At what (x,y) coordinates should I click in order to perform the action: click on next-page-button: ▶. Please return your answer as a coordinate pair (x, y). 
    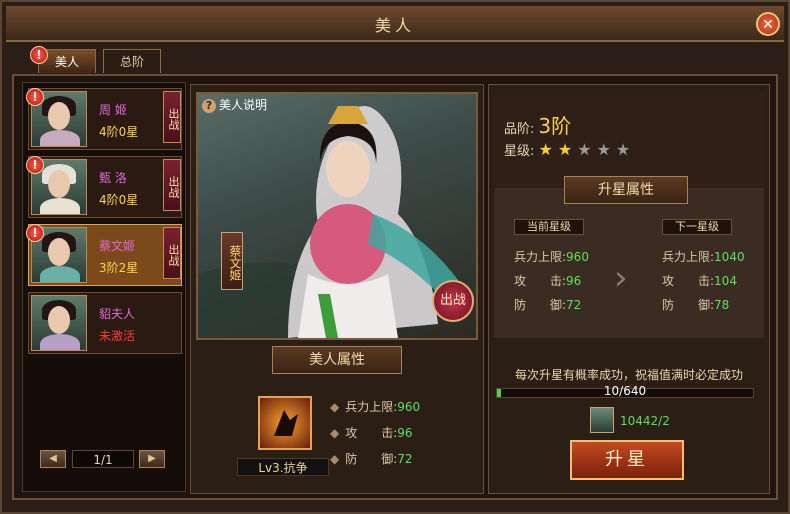
    Looking at the image, I should click on (152, 459).